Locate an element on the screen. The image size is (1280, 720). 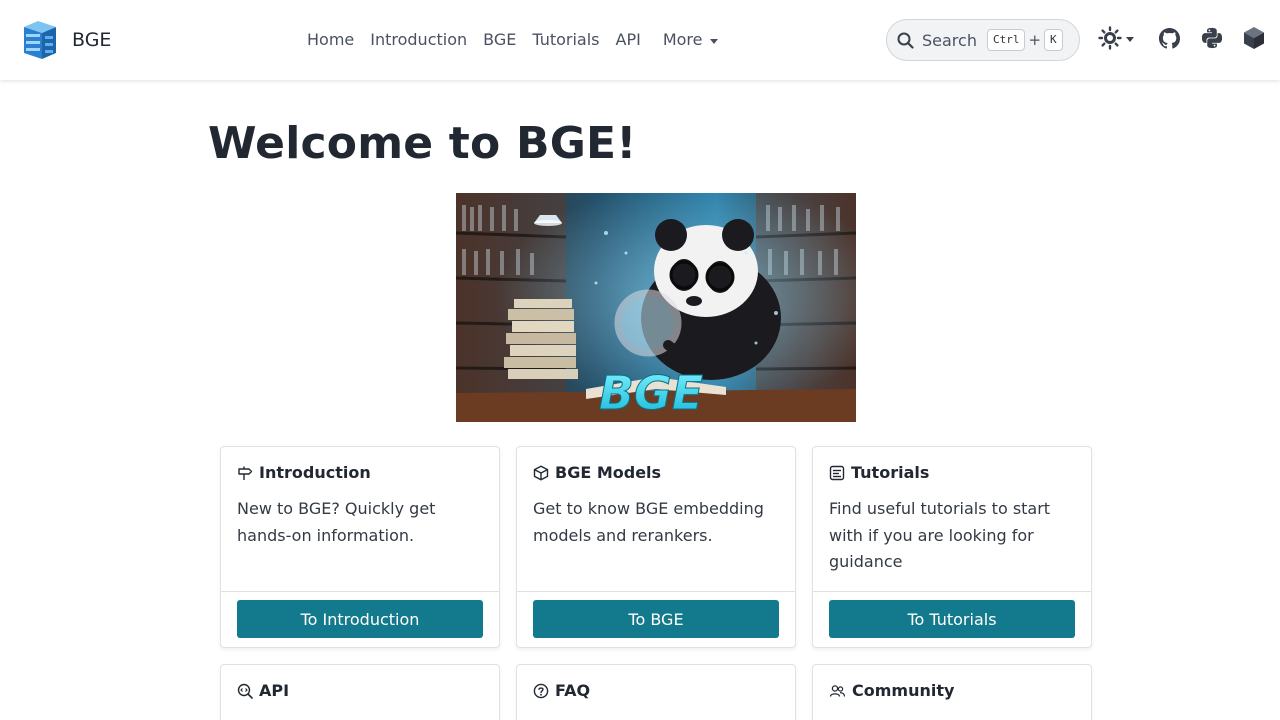
card-community: Community is located at coordinates (952, 692).